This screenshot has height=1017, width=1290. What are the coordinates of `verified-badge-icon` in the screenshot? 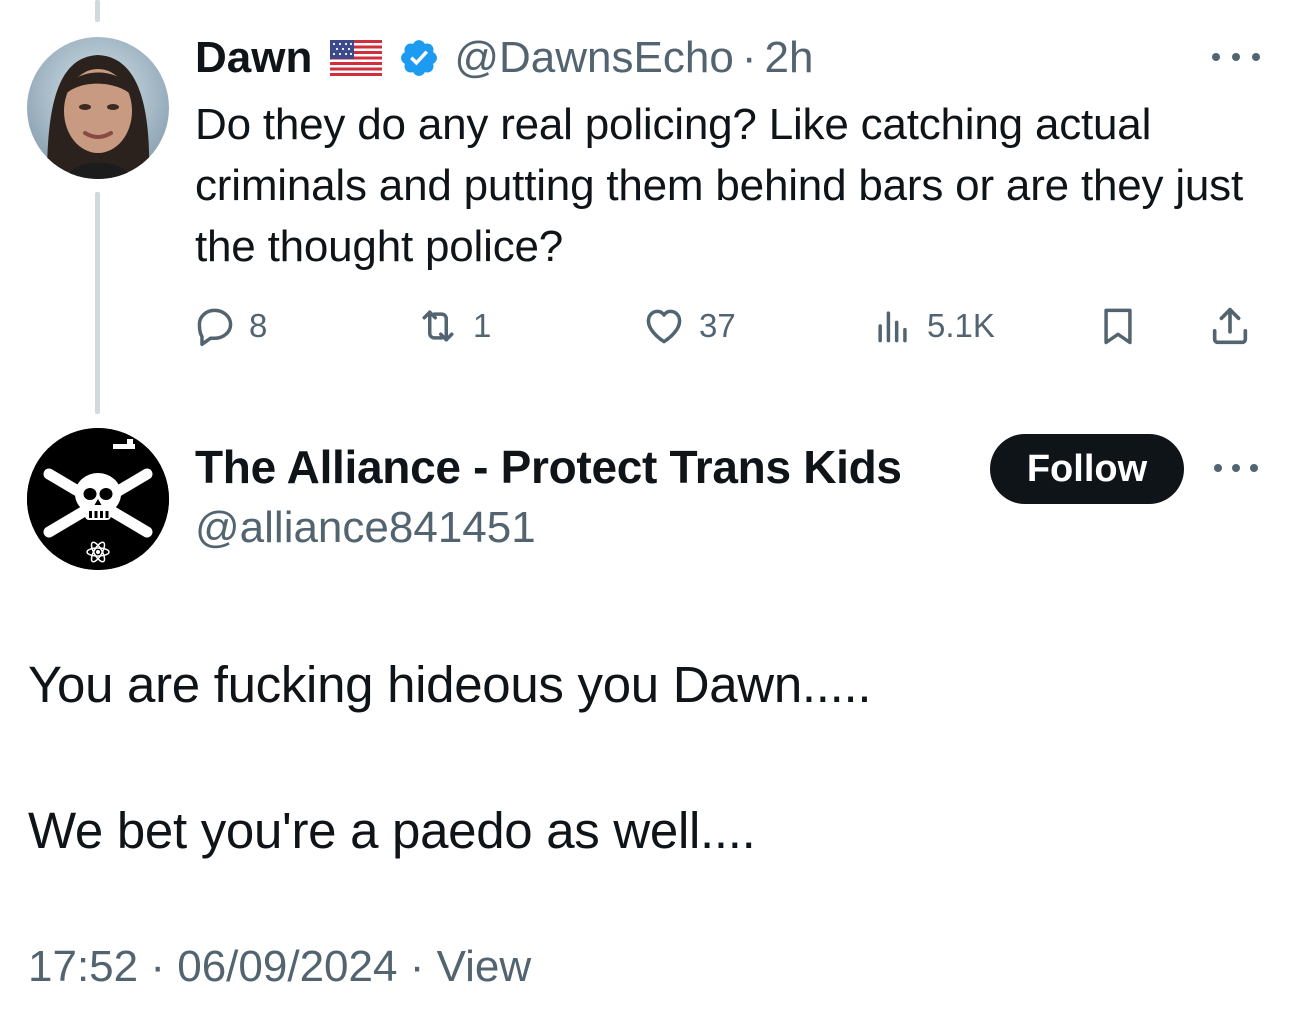 It's located at (419, 58).